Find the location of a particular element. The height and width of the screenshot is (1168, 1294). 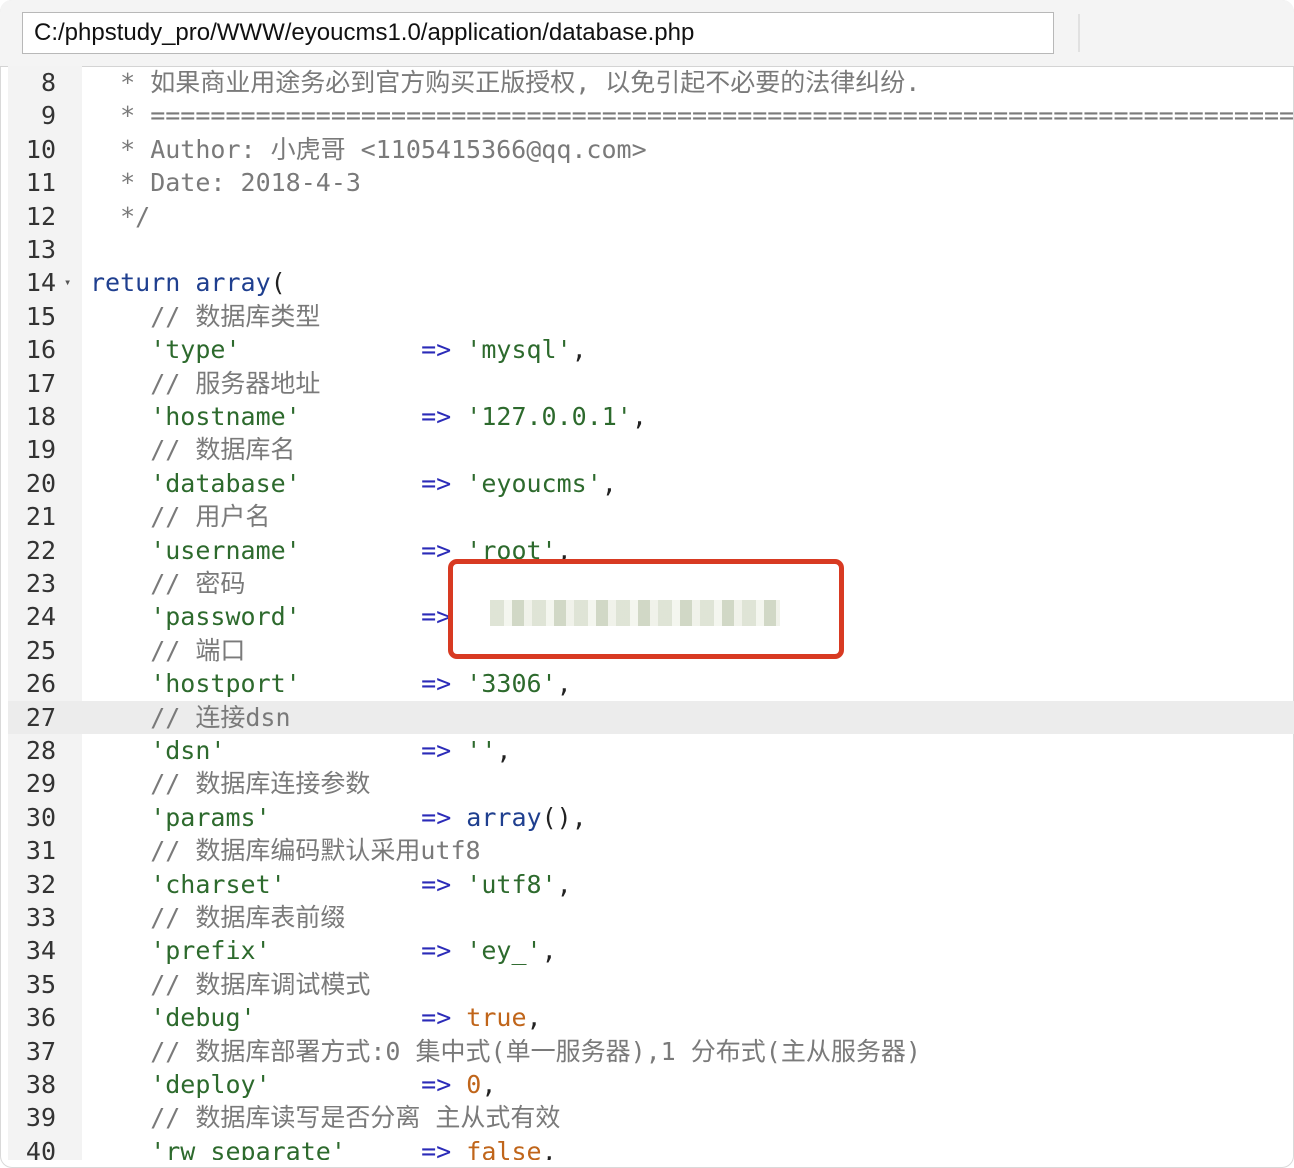

line-number: 28 is located at coordinates (40, 750).